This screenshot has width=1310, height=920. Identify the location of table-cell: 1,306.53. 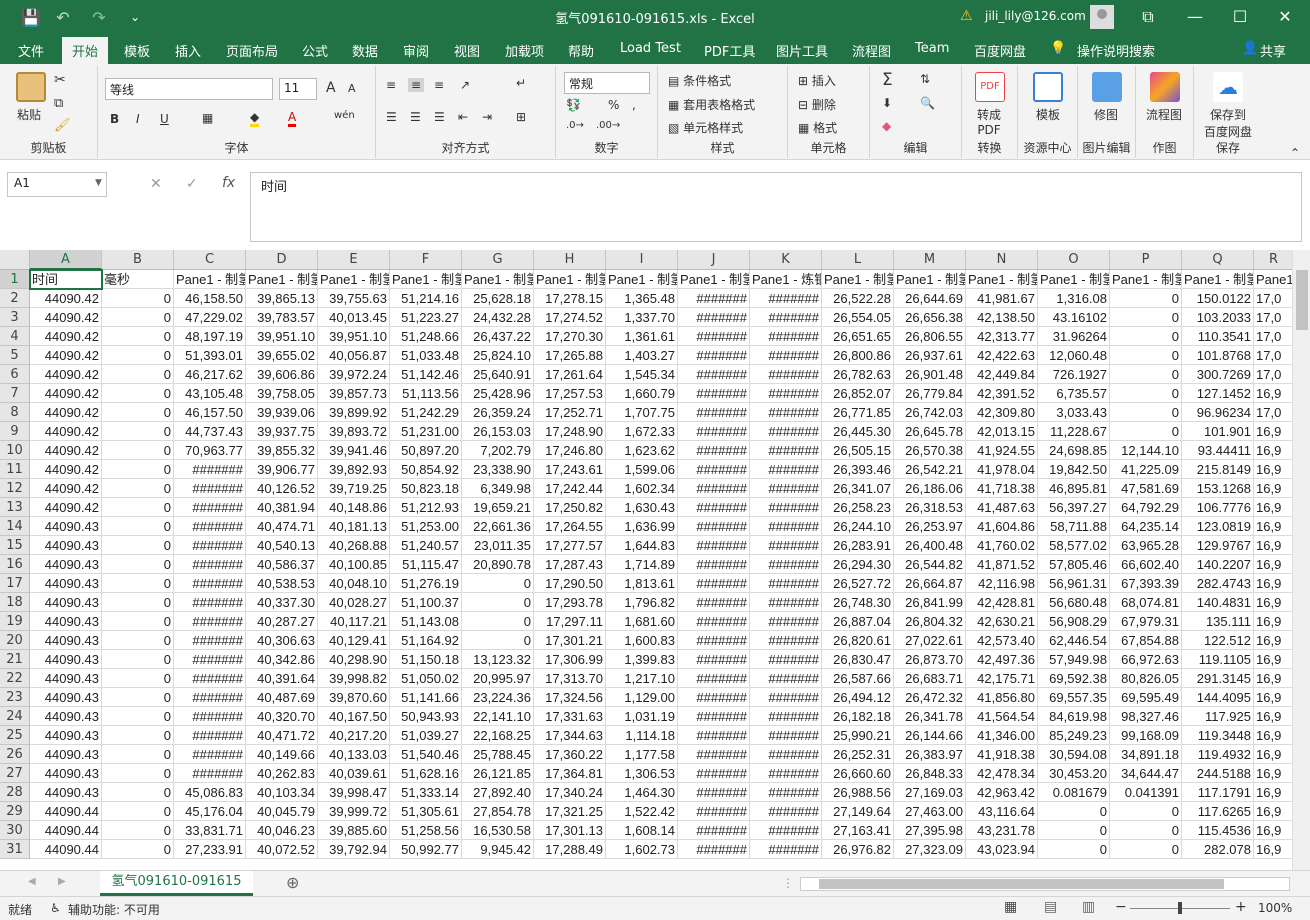
(642, 773).